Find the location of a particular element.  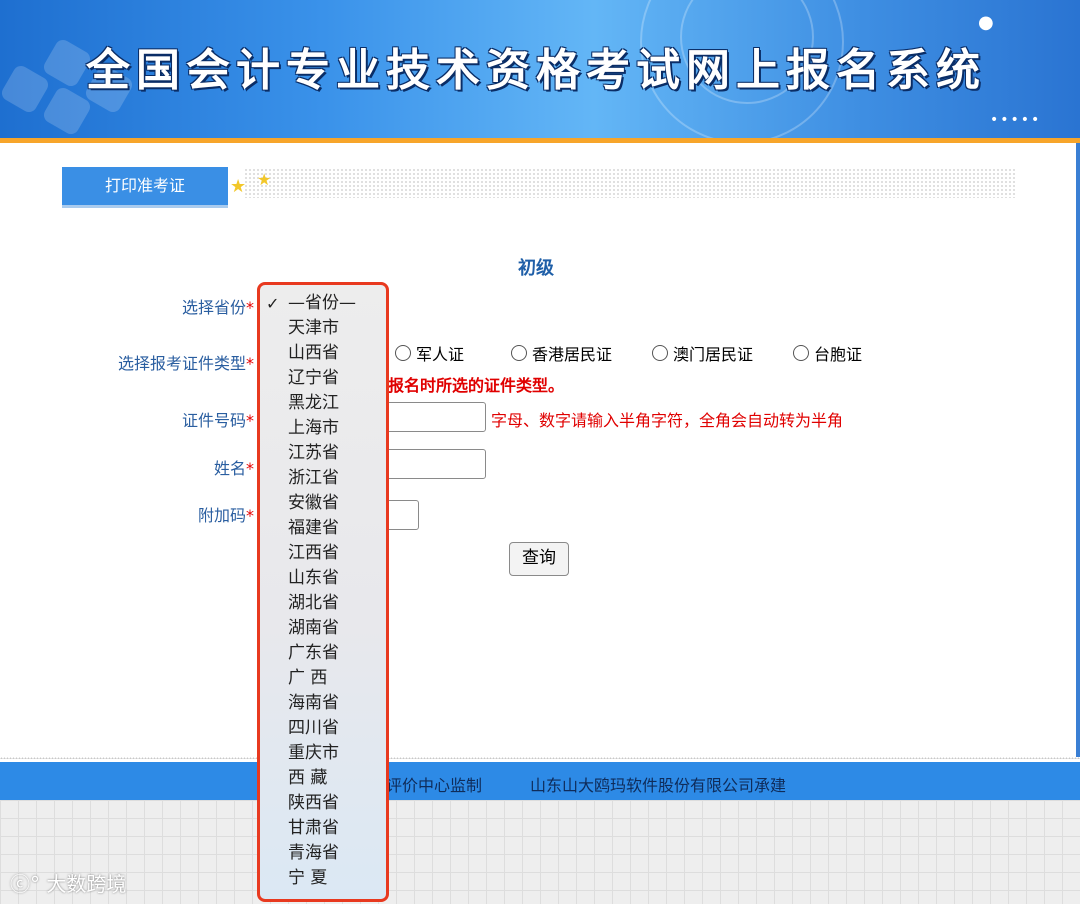

radio-label: 香港居民证 is located at coordinates (572, 354).